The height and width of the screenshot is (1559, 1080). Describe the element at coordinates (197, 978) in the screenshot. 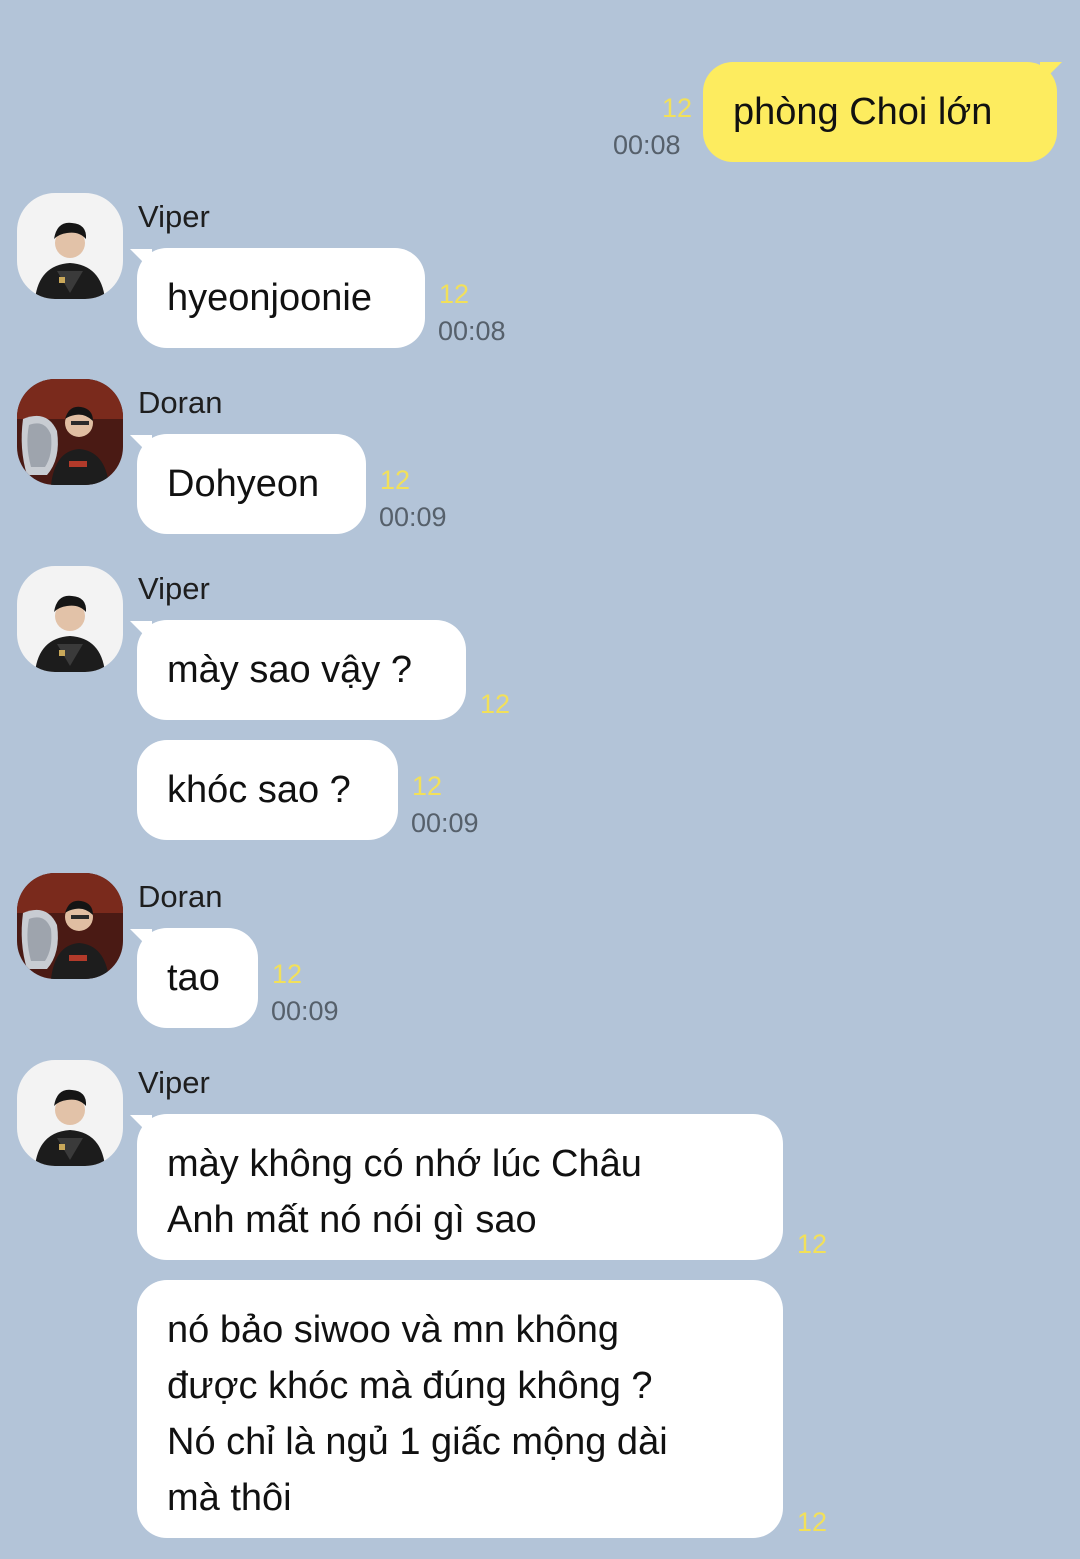

I see `incoming-message-bubble: tao` at that location.